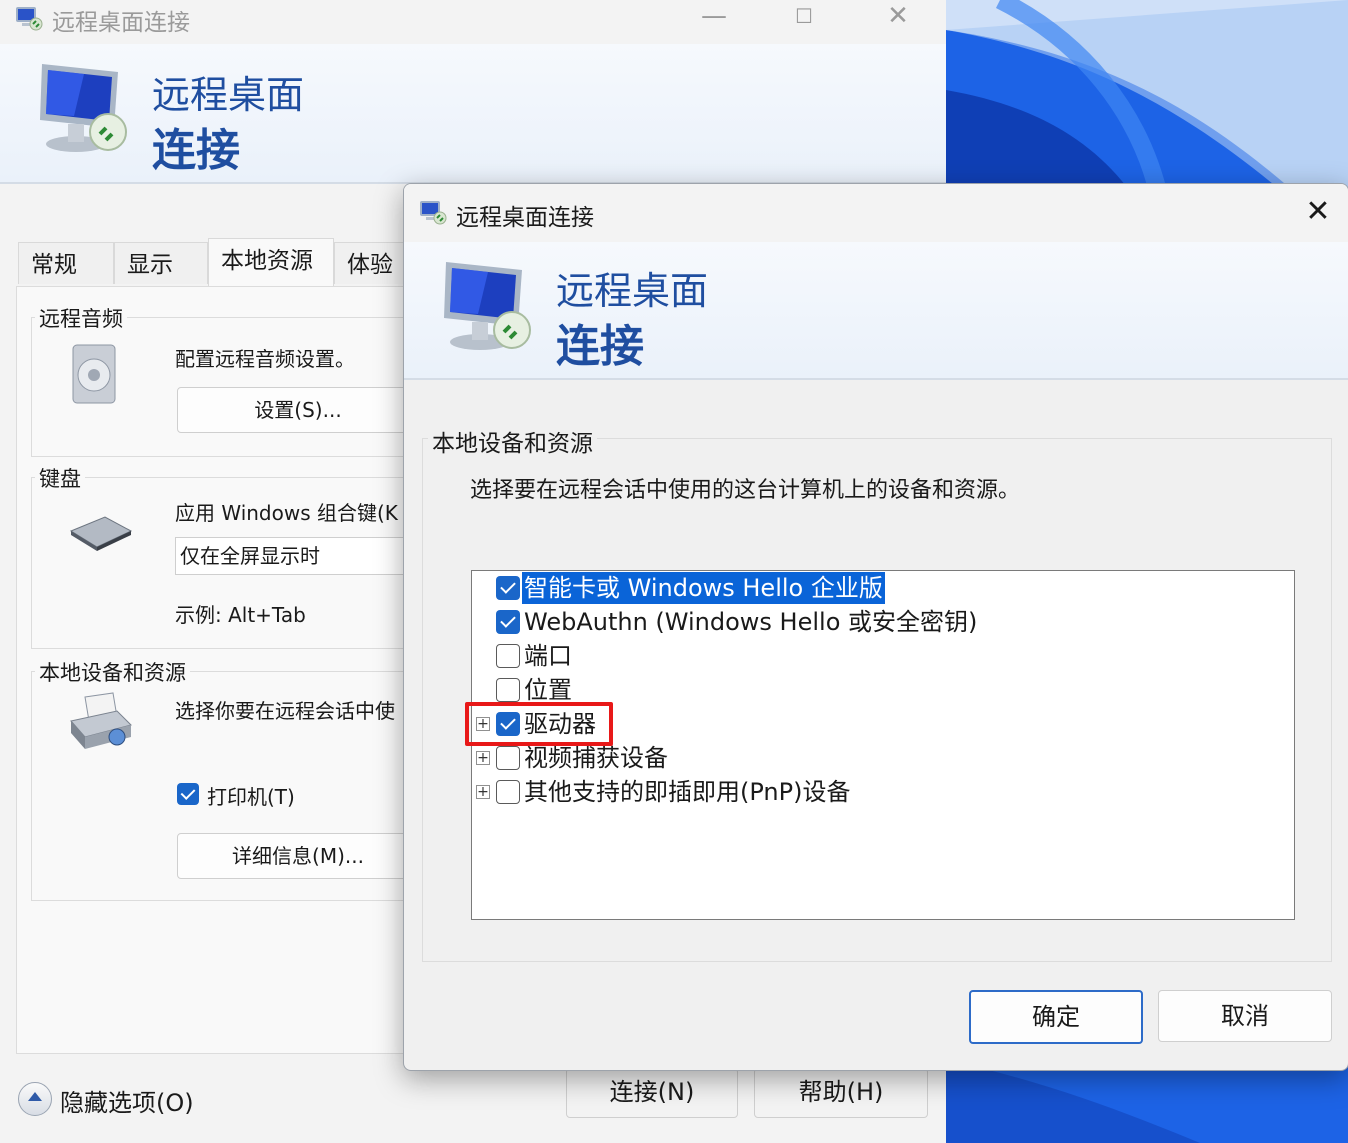 The image size is (1348, 1143). I want to click on back-window-title: 远程桌面连接, so click(121, 23).